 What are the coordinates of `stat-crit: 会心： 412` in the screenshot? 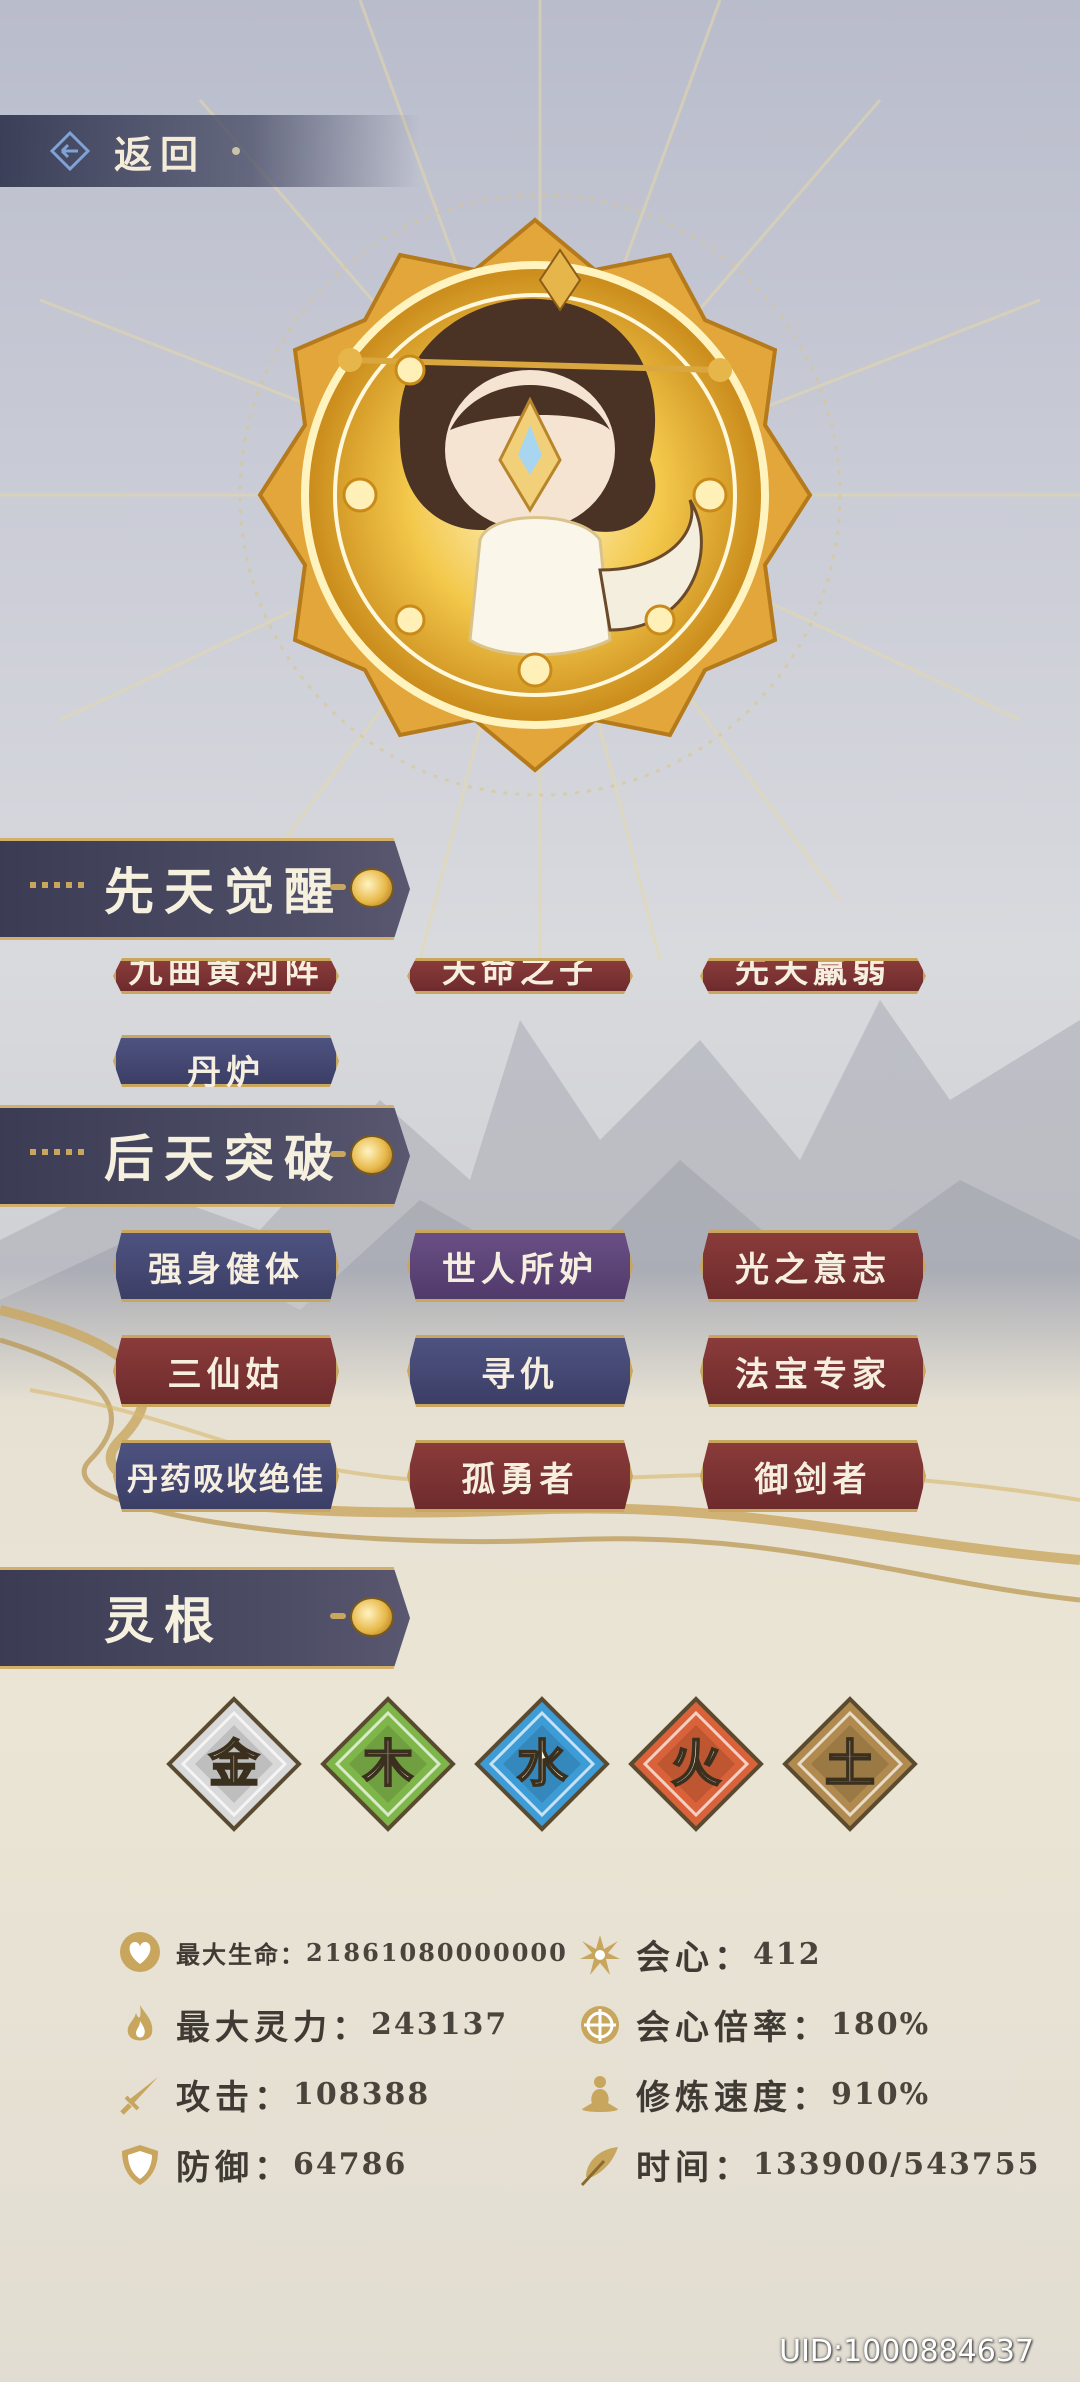 It's located at (700, 1954).